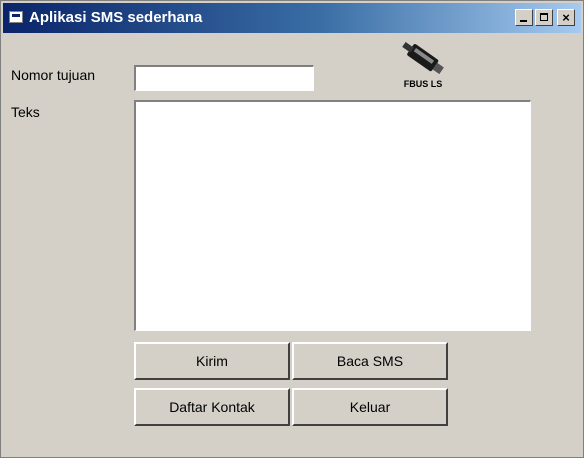 The width and height of the screenshot is (584, 458). Describe the element at coordinates (423, 58) in the screenshot. I see `cable-connector-icon` at that location.